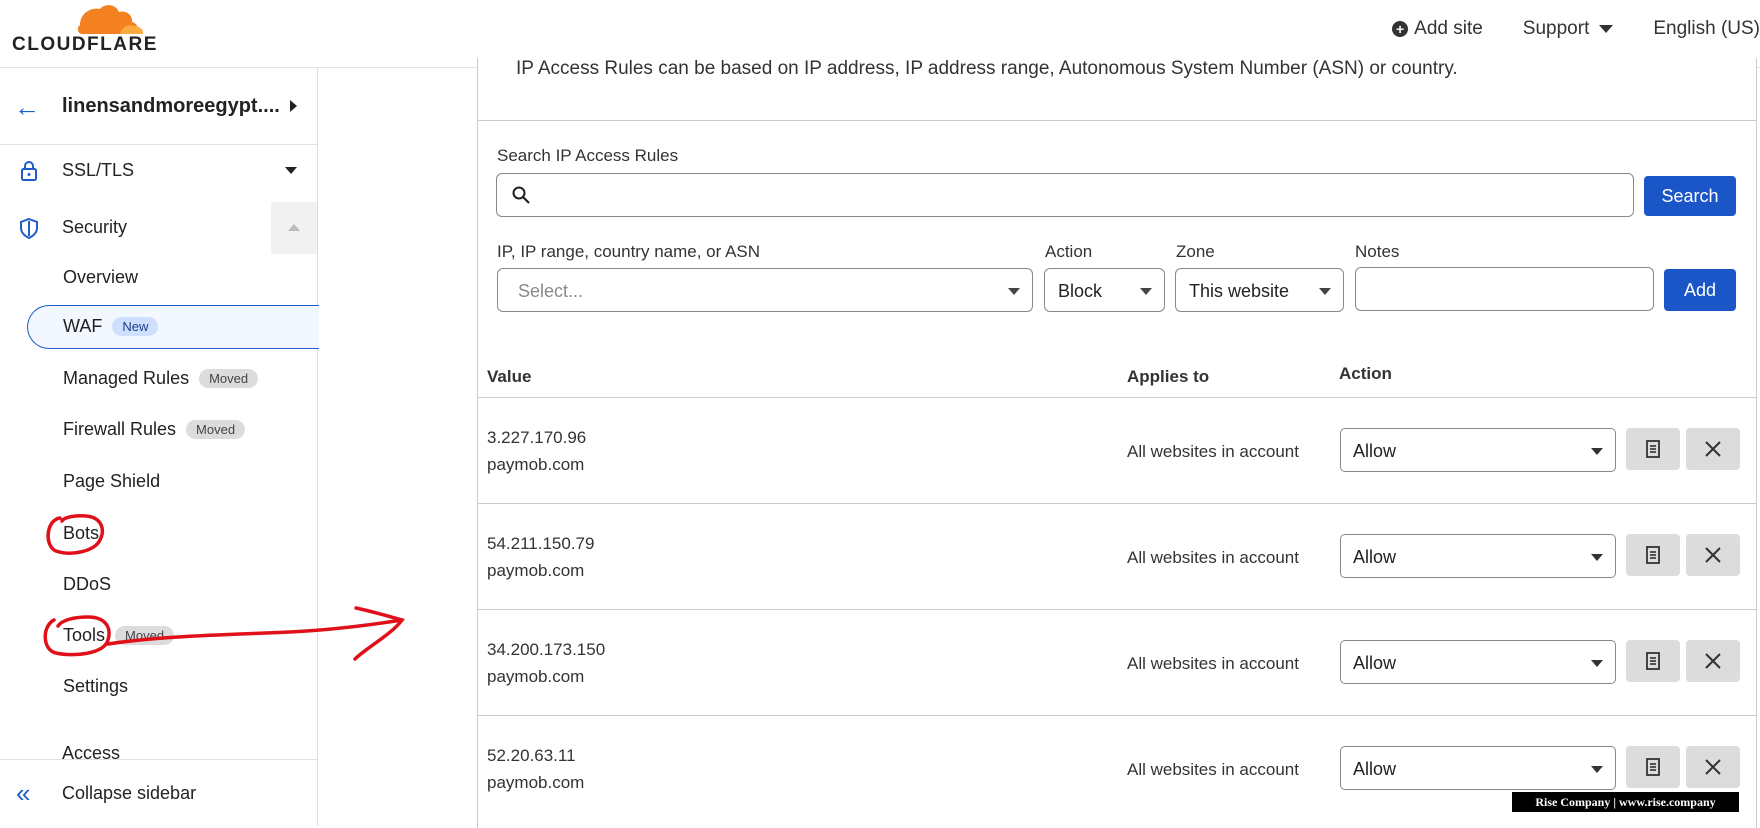 Image resolution: width=1760 pixels, height=828 pixels. What do you see at coordinates (1104, 290) in the screenshot?
I see `action-select: Block` at bounding box center [1104, 290].